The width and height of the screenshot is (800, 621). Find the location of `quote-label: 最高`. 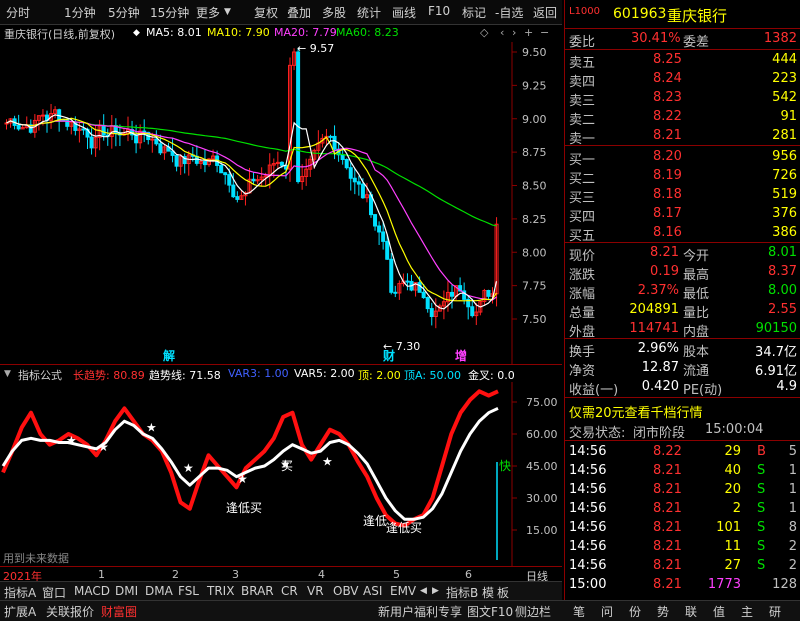

quote-label: 最高 is located at coordinates (696, 275).